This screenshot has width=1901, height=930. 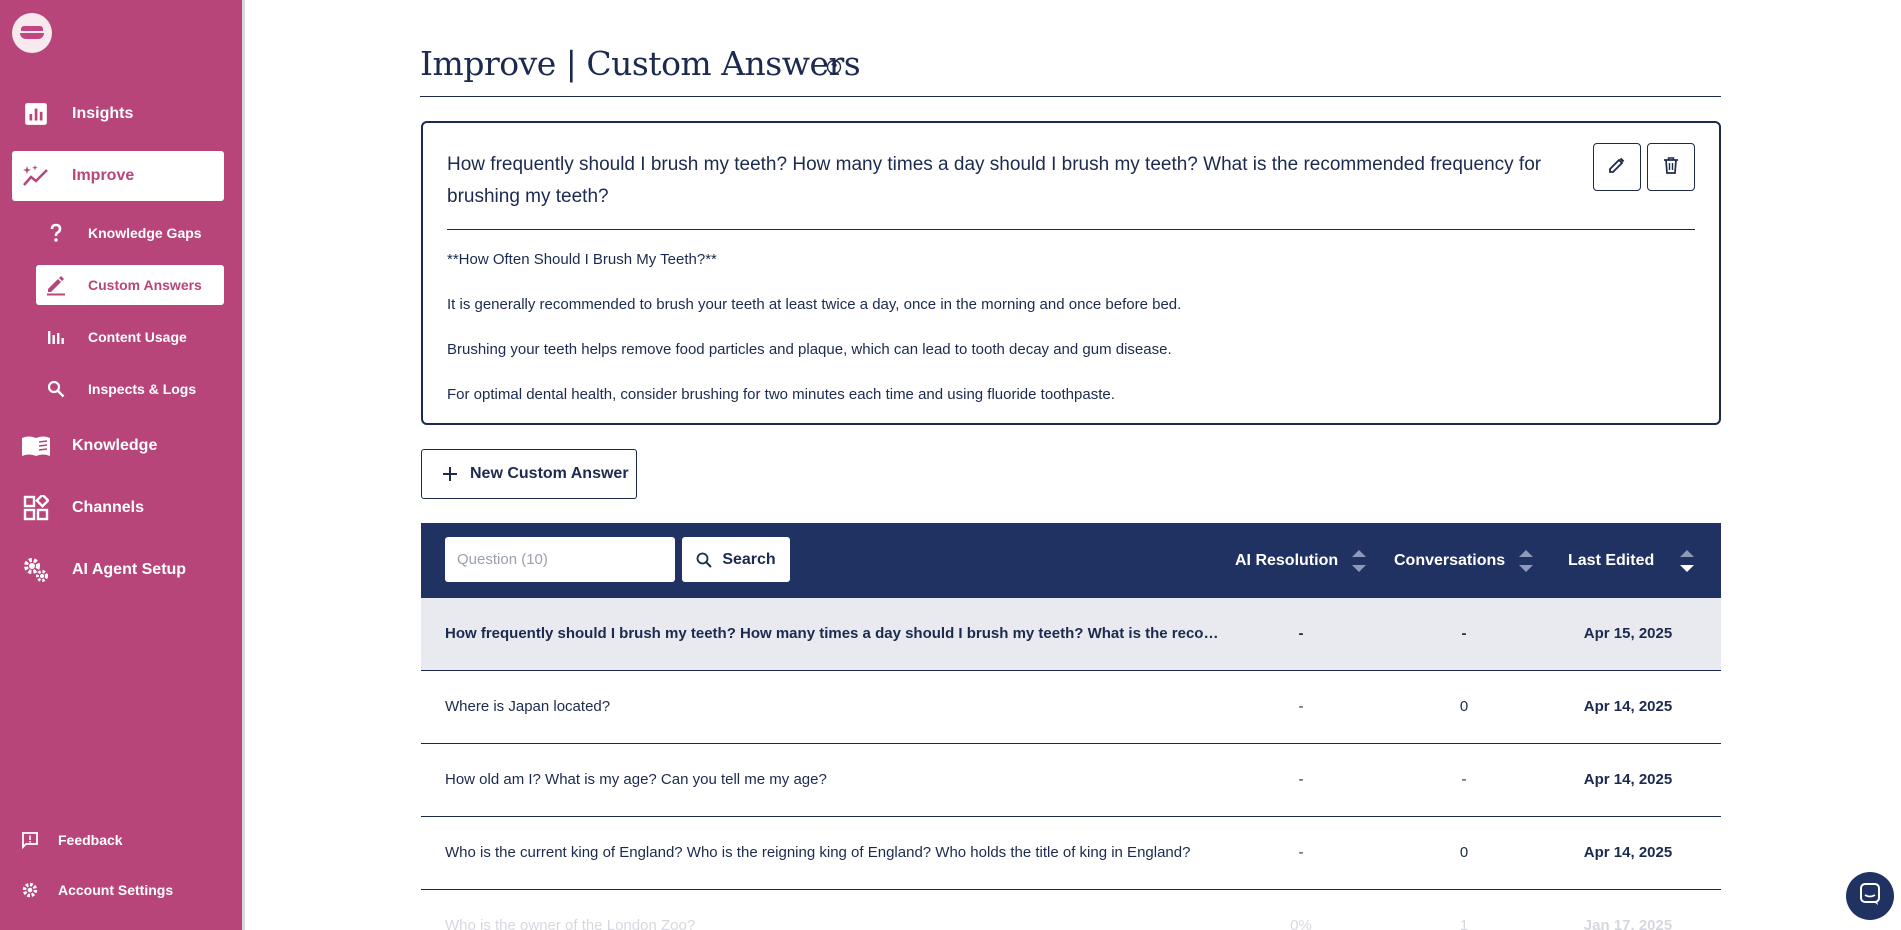 What do you see at coordinates (549, 473) in the screenshot?
I see `new-custom-answer-label: New Custom Answer` at bounding box center [549, 473].